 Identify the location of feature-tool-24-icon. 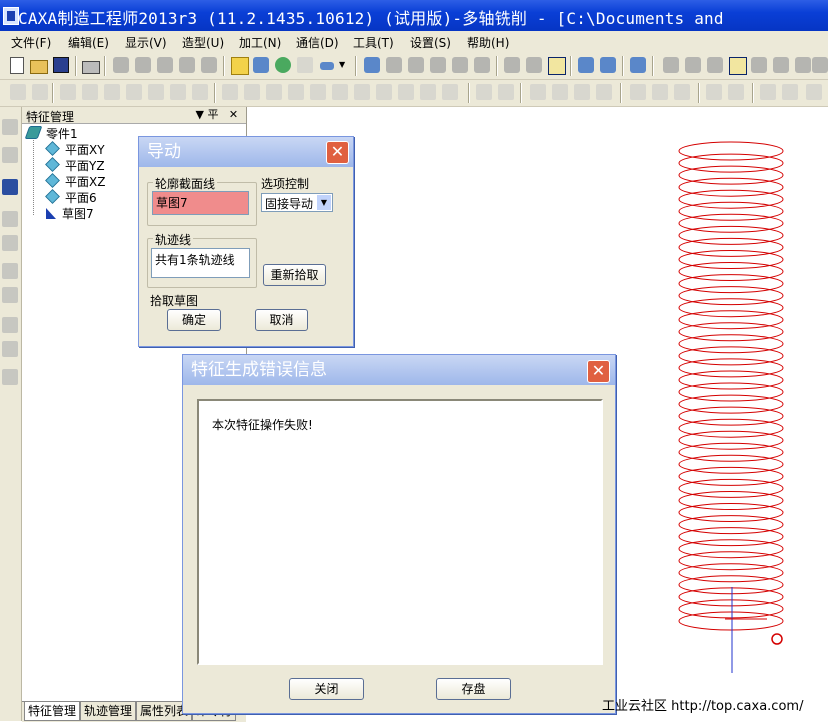
(560, 92).